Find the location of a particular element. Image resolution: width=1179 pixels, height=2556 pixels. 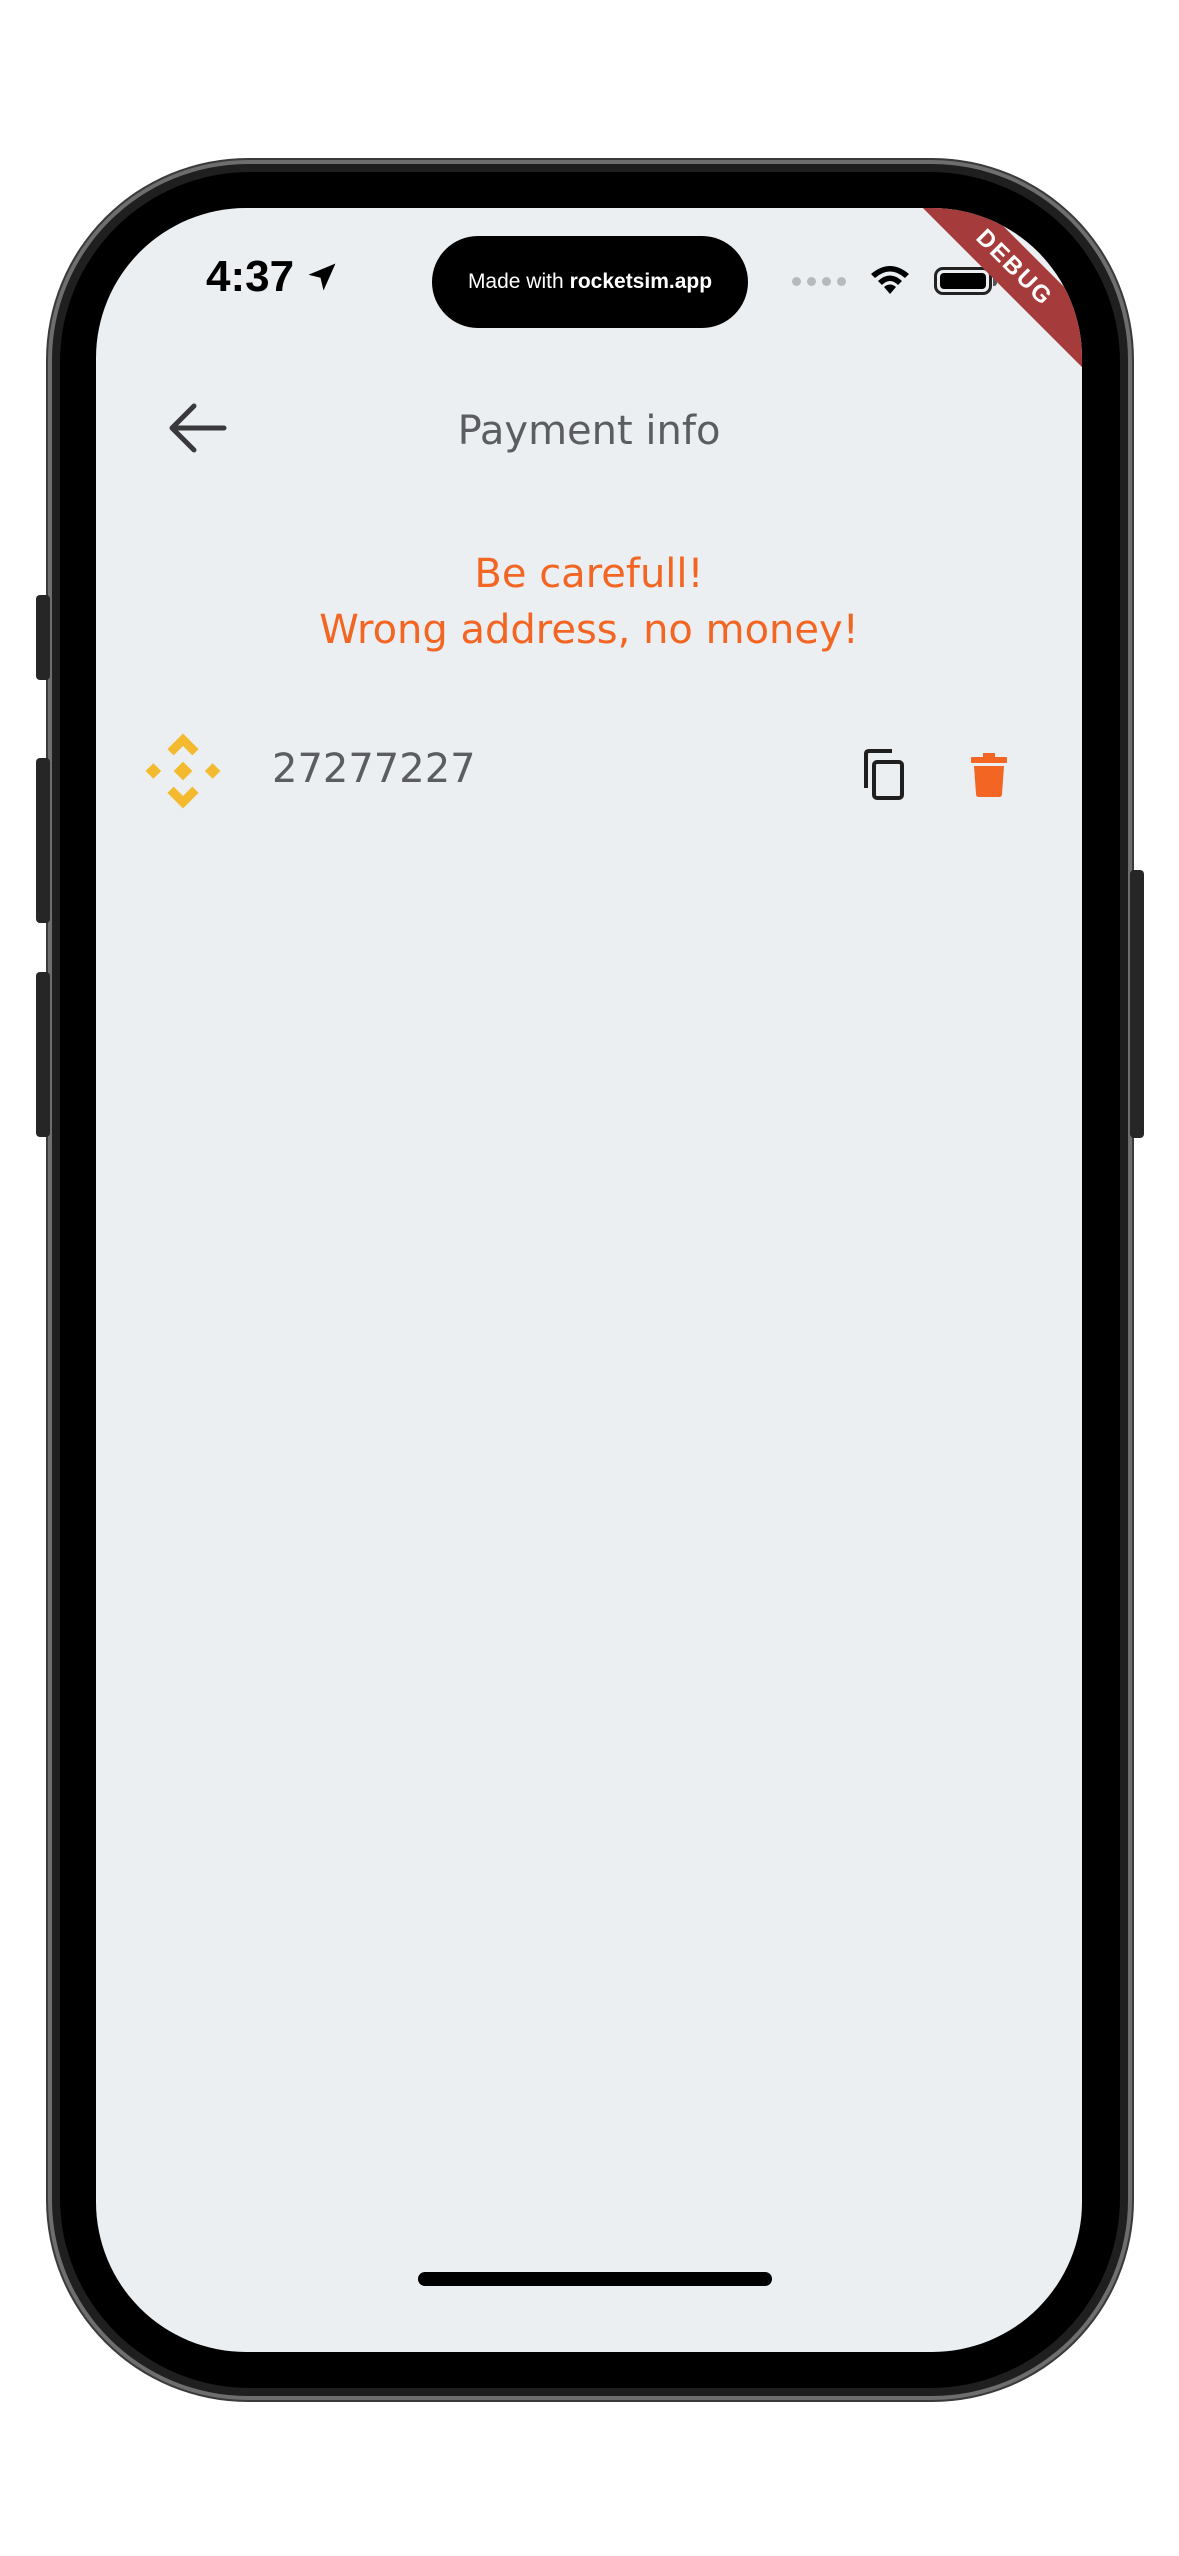

signal-dots-icon is located at coordinates (819, 281).